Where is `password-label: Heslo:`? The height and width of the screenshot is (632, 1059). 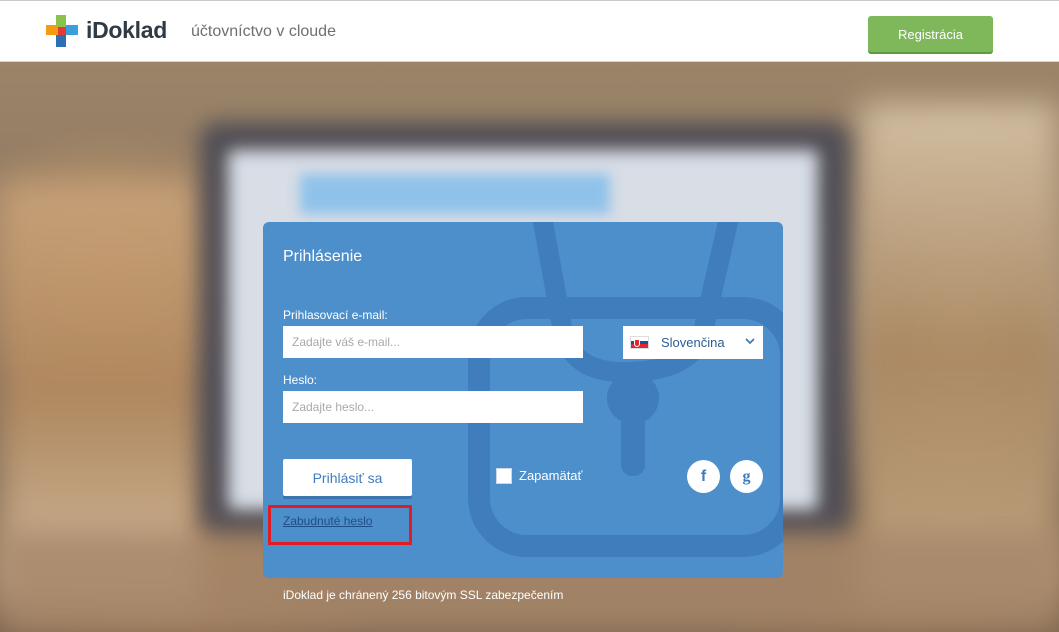 password-label: Heslo: is located at coordinates (300, 380).